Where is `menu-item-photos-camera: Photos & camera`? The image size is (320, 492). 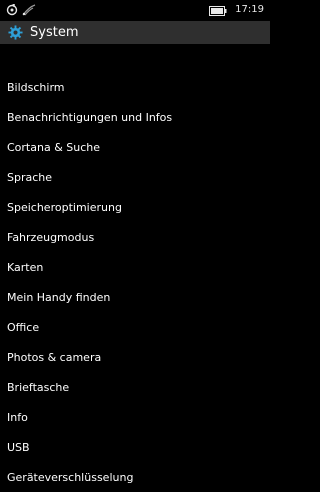
menu-item-photos-camera: Photos & camera is located at coordinates (135, 357).